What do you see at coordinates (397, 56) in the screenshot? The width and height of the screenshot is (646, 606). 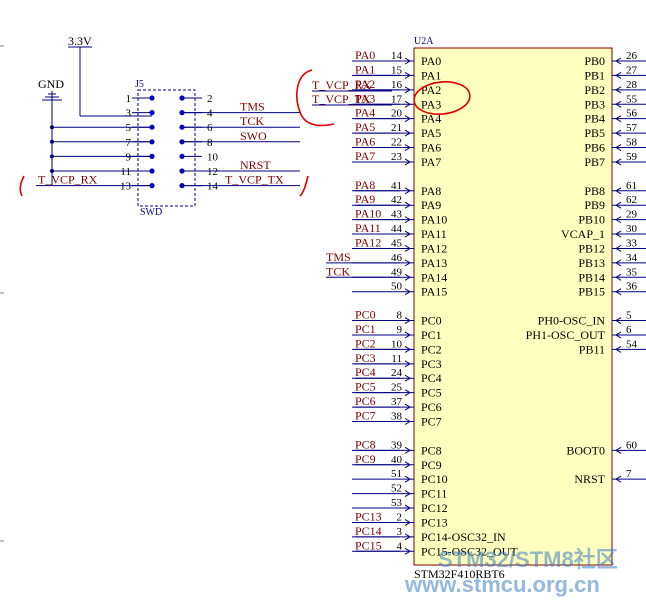 I see `mcu-pin-number: 14` at bounding box center [397, 56].